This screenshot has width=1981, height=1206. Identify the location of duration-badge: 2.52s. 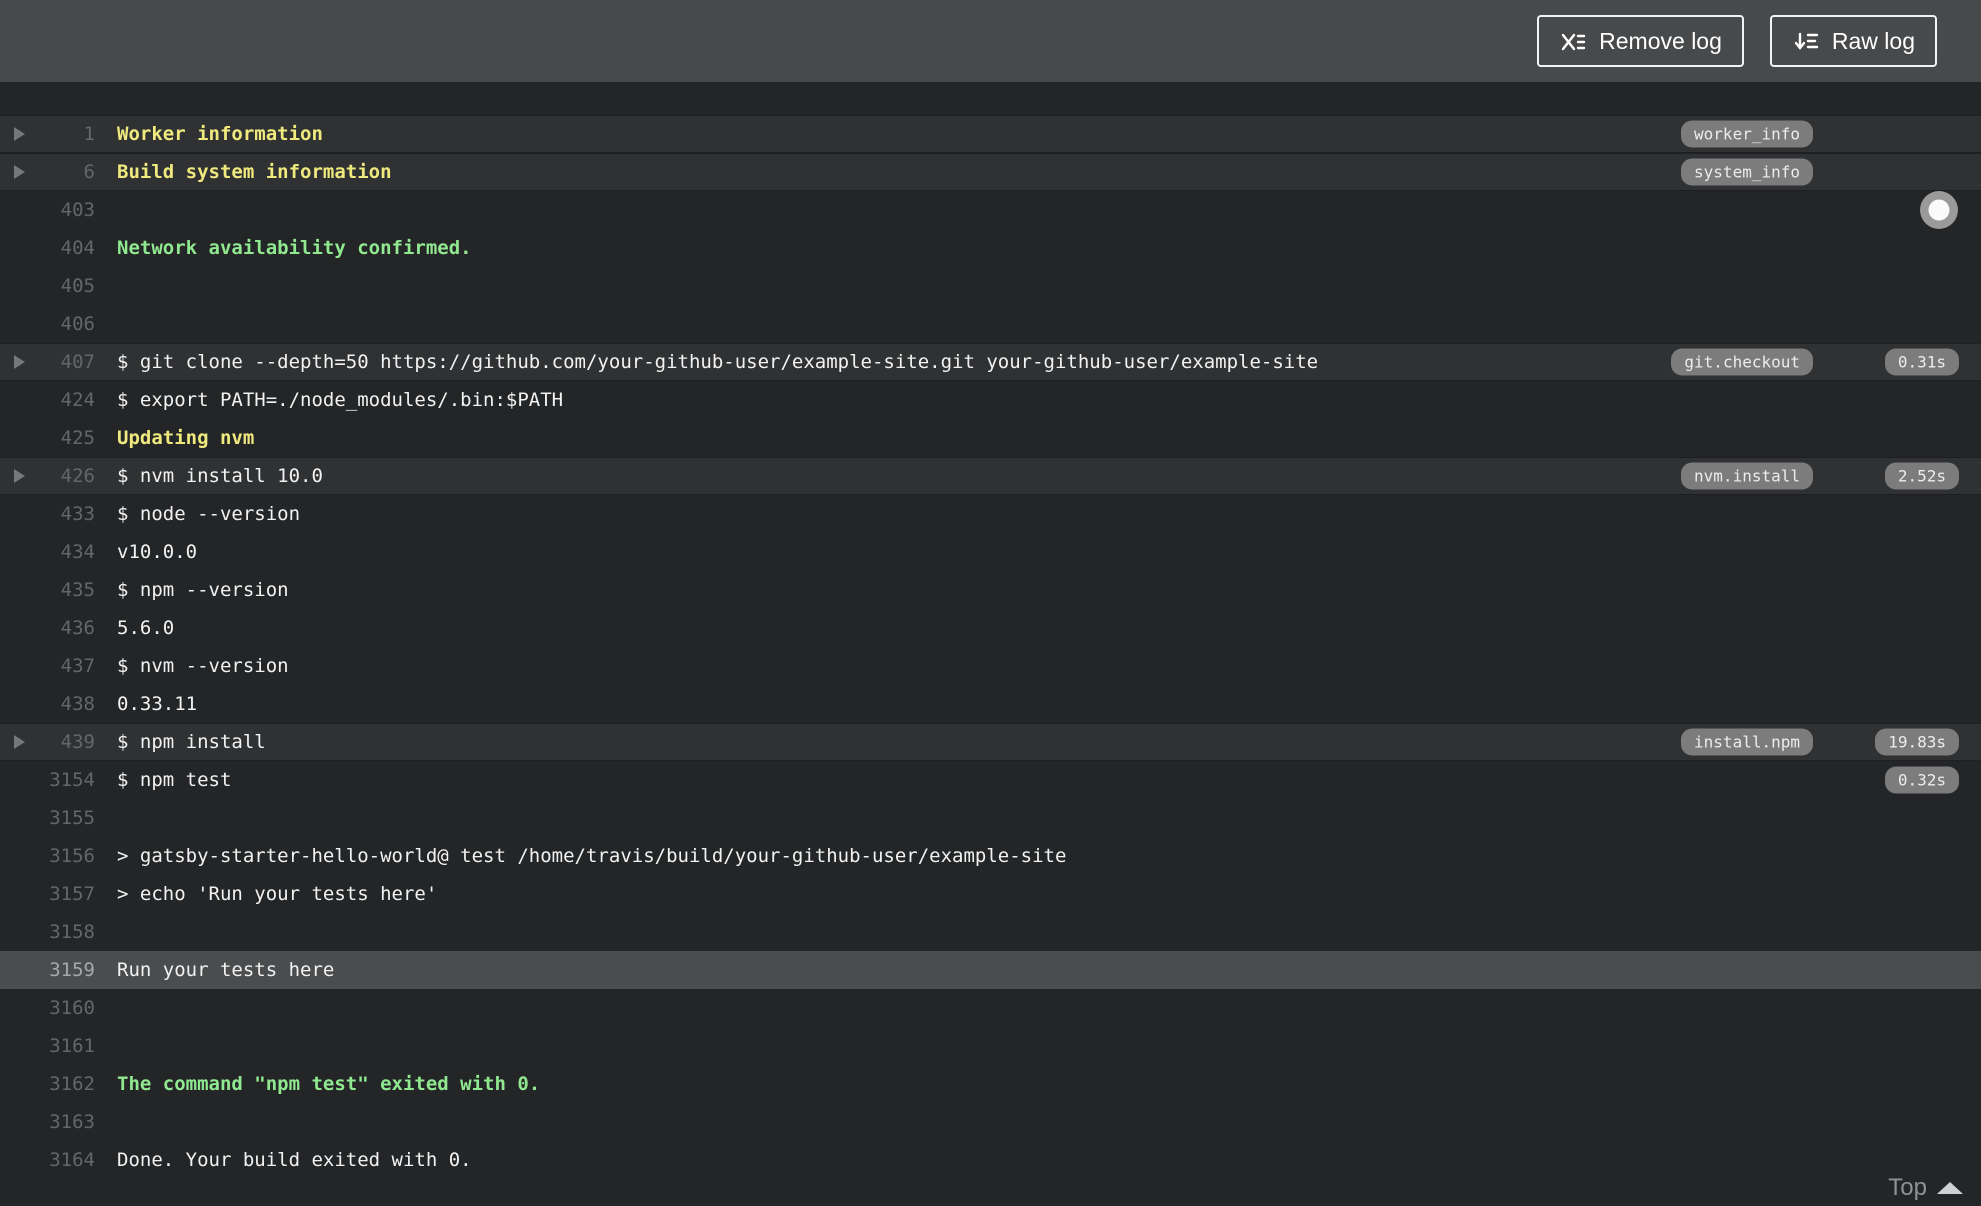
(1921, 476).